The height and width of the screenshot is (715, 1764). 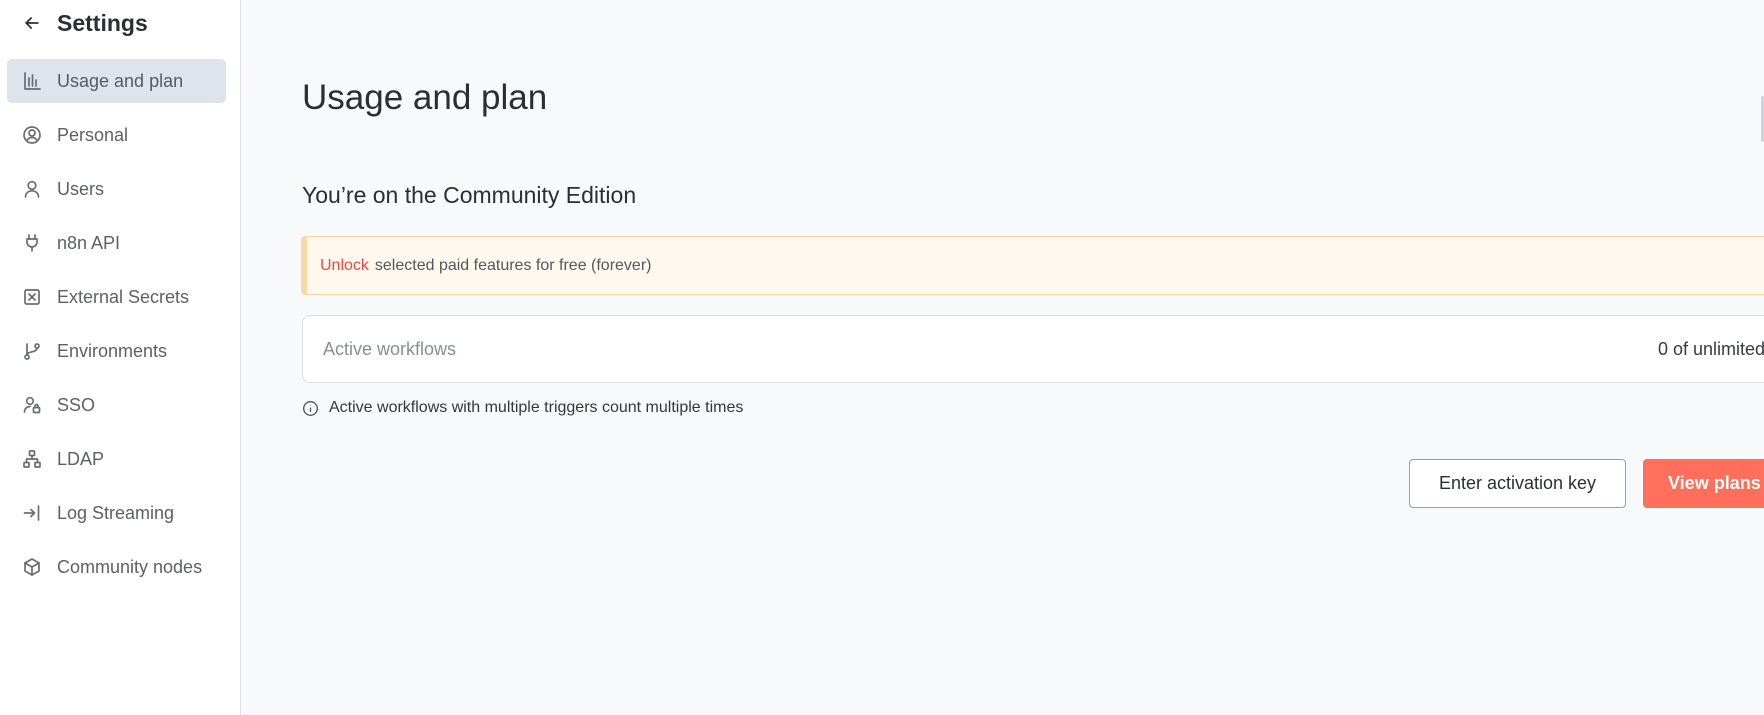 I want to click on sidebar-item-label: Log Streaming, so click(x=116, y=512).